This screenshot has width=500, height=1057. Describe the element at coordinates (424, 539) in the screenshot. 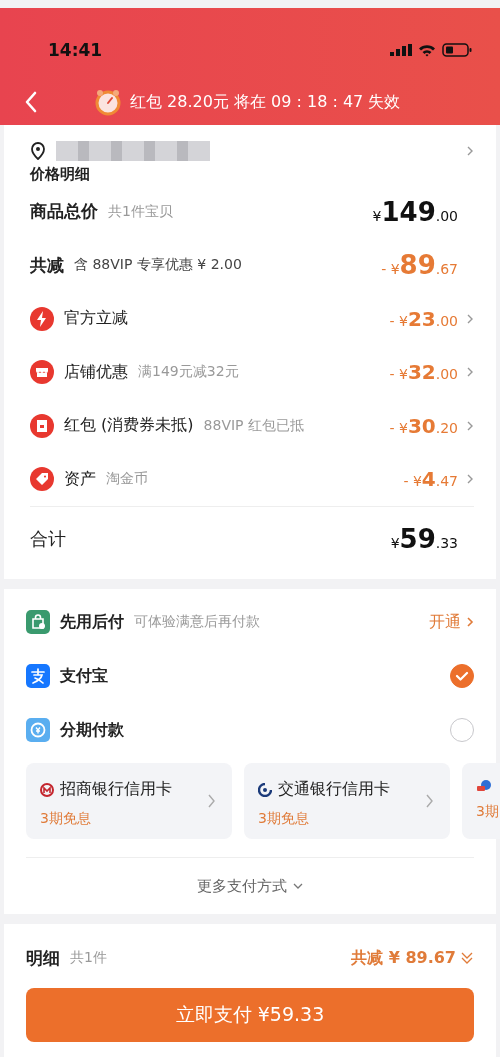

I see `total-amount: ¥59.33` at that location.